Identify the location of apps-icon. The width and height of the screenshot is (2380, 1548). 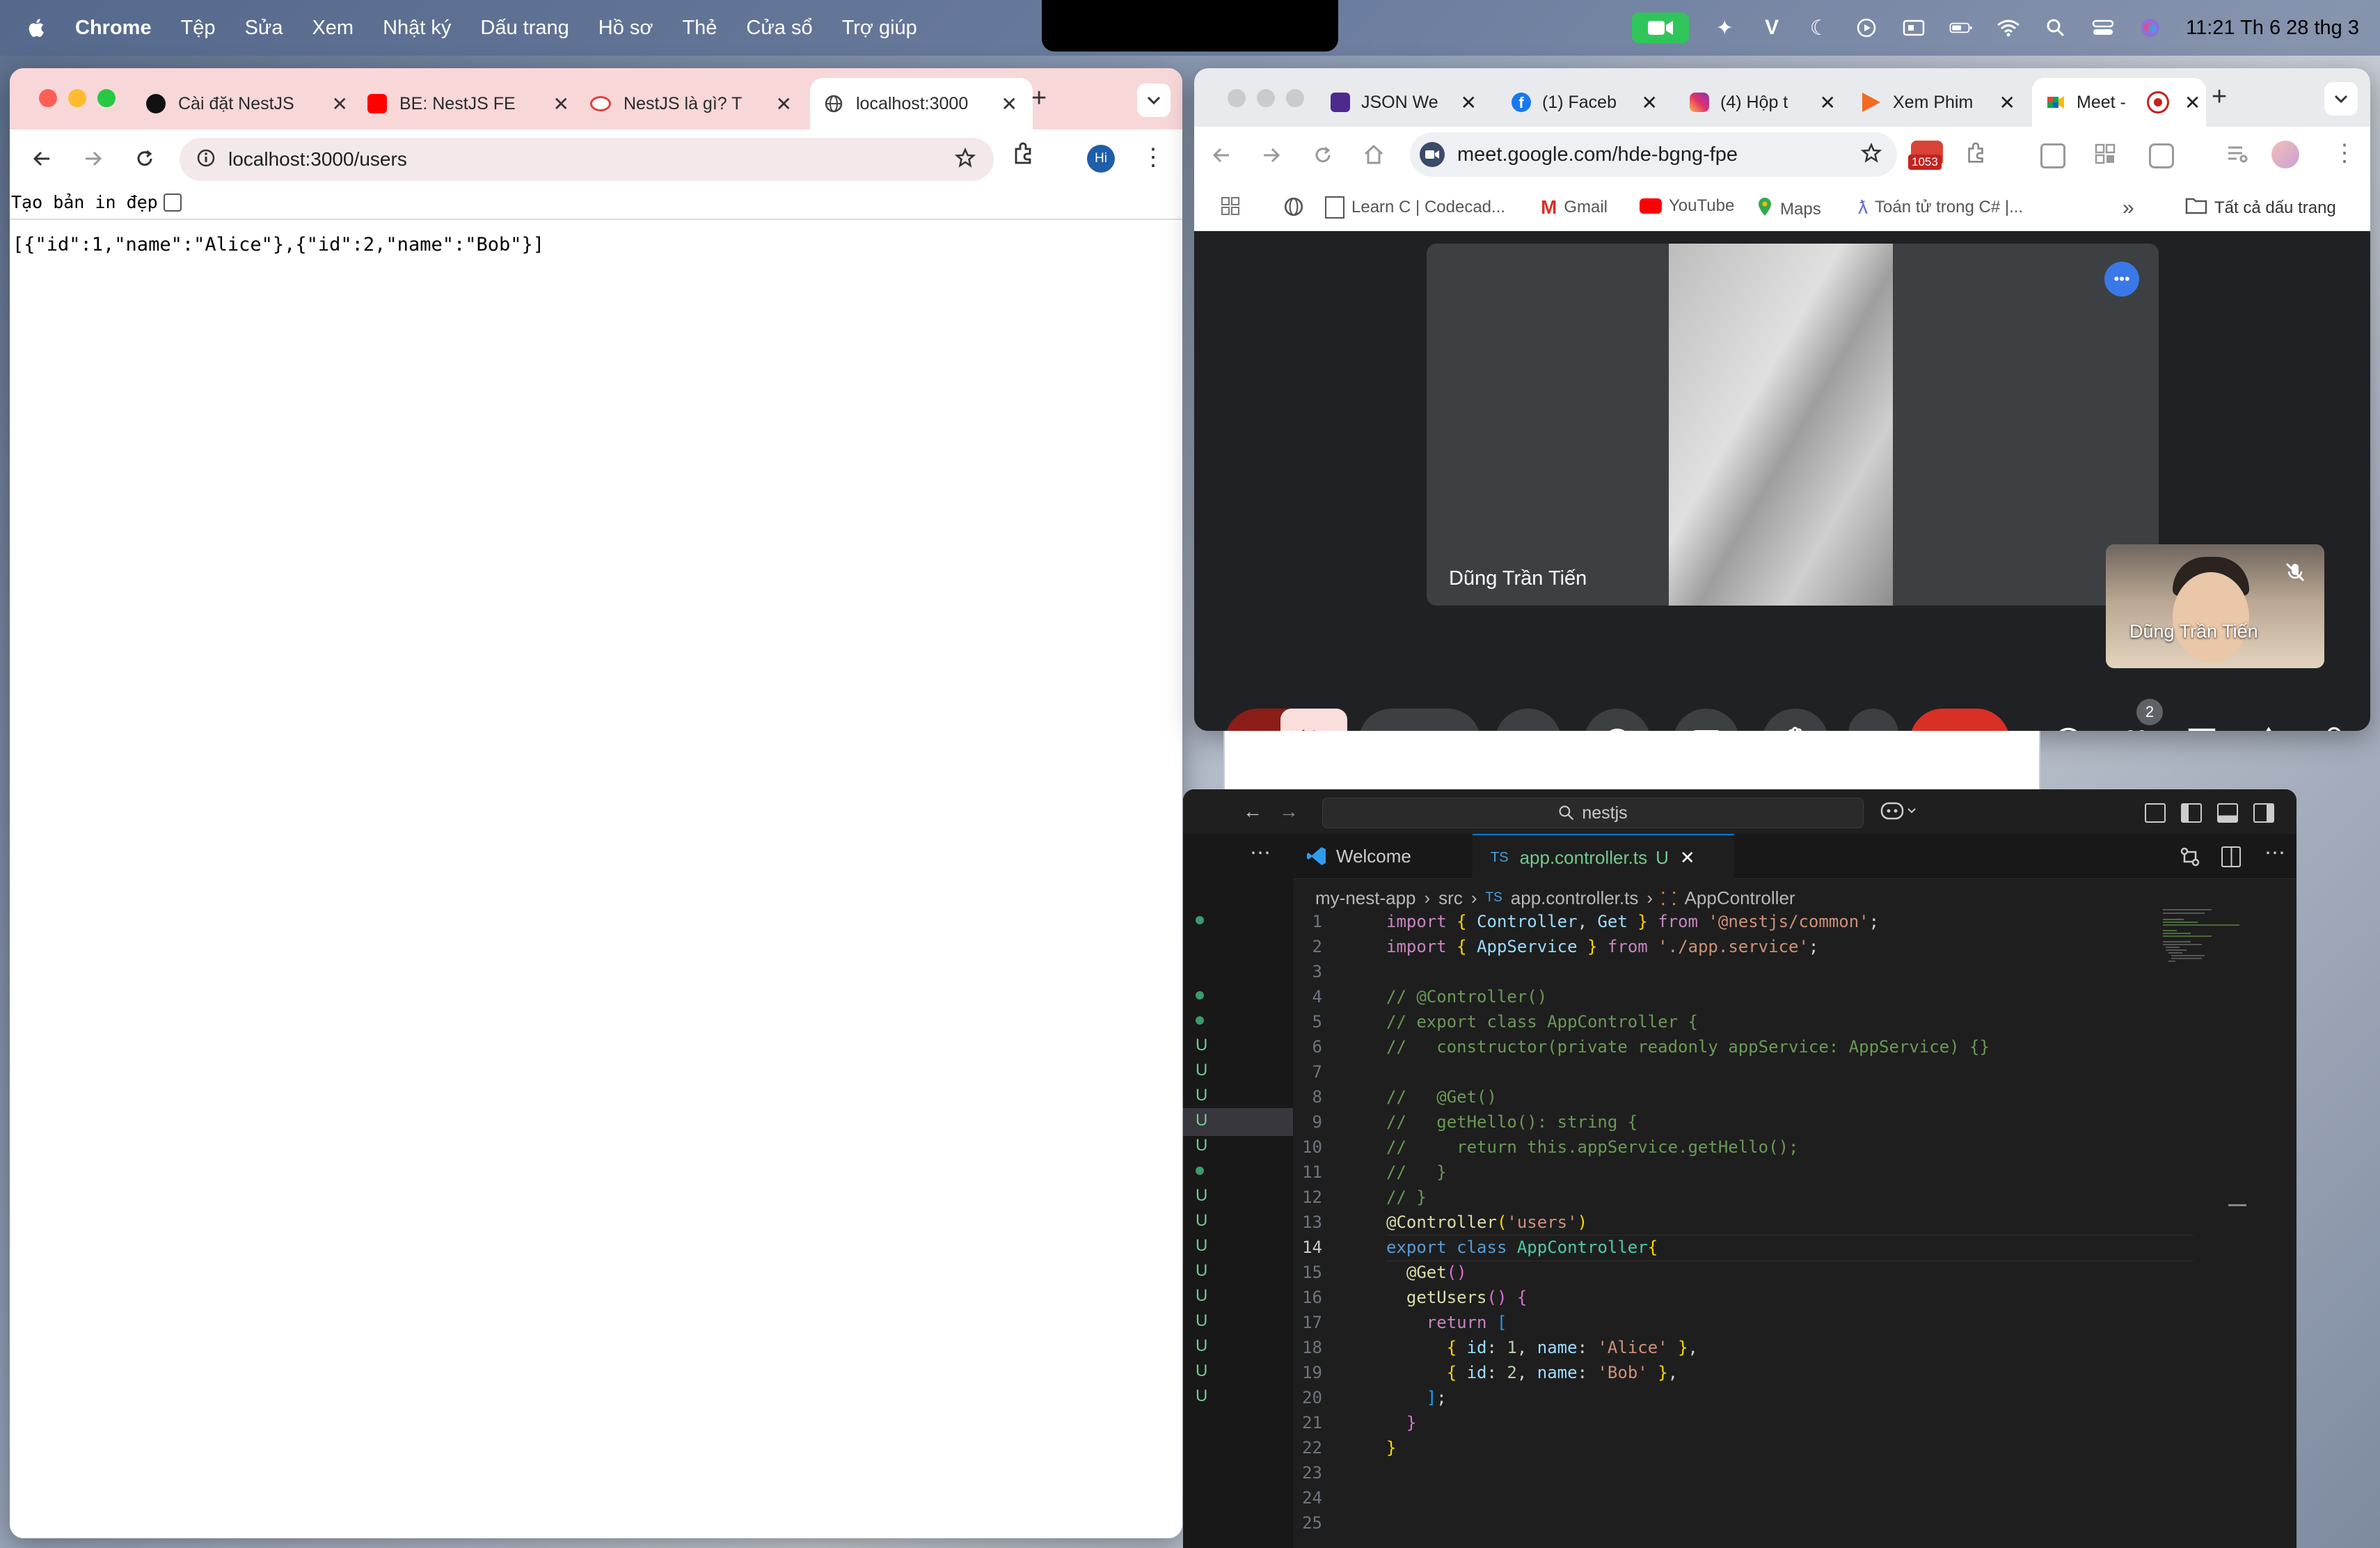
(1230, 206).